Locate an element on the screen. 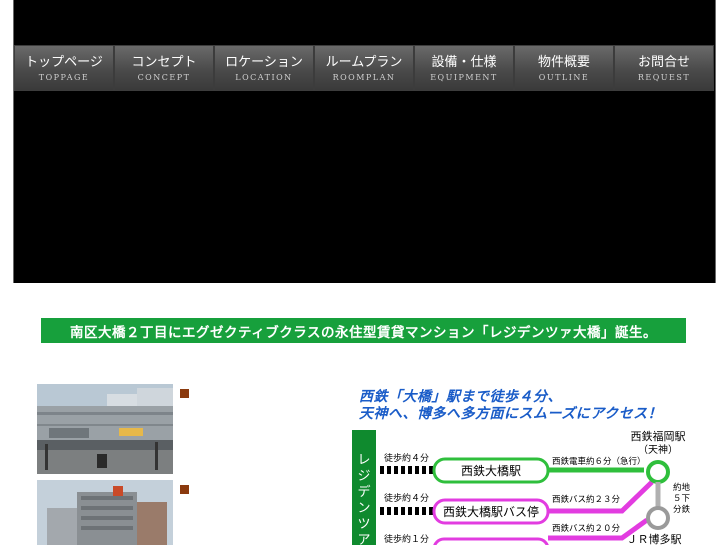 The image size is (727, 545). nav-request: お問合せ REQUEST is located at coordinates (664, 68).